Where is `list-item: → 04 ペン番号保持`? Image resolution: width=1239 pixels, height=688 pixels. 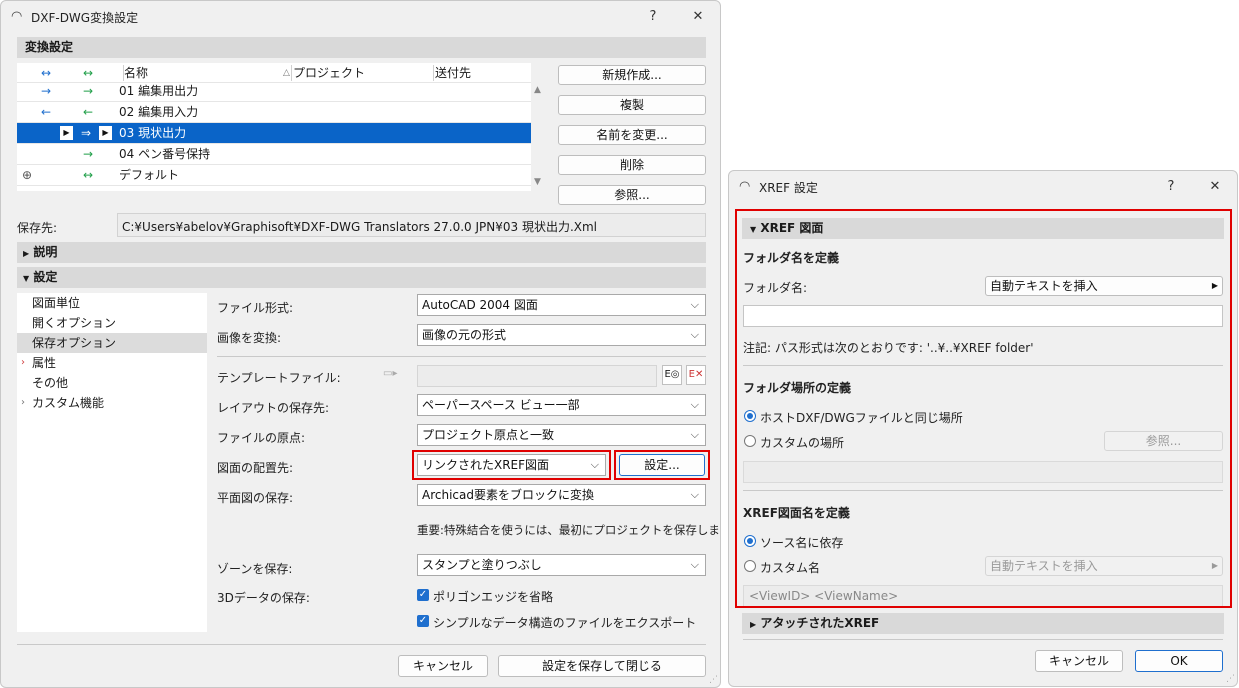 list-item: → 04 ペン番号保持 is located at coordinates (274, 154).